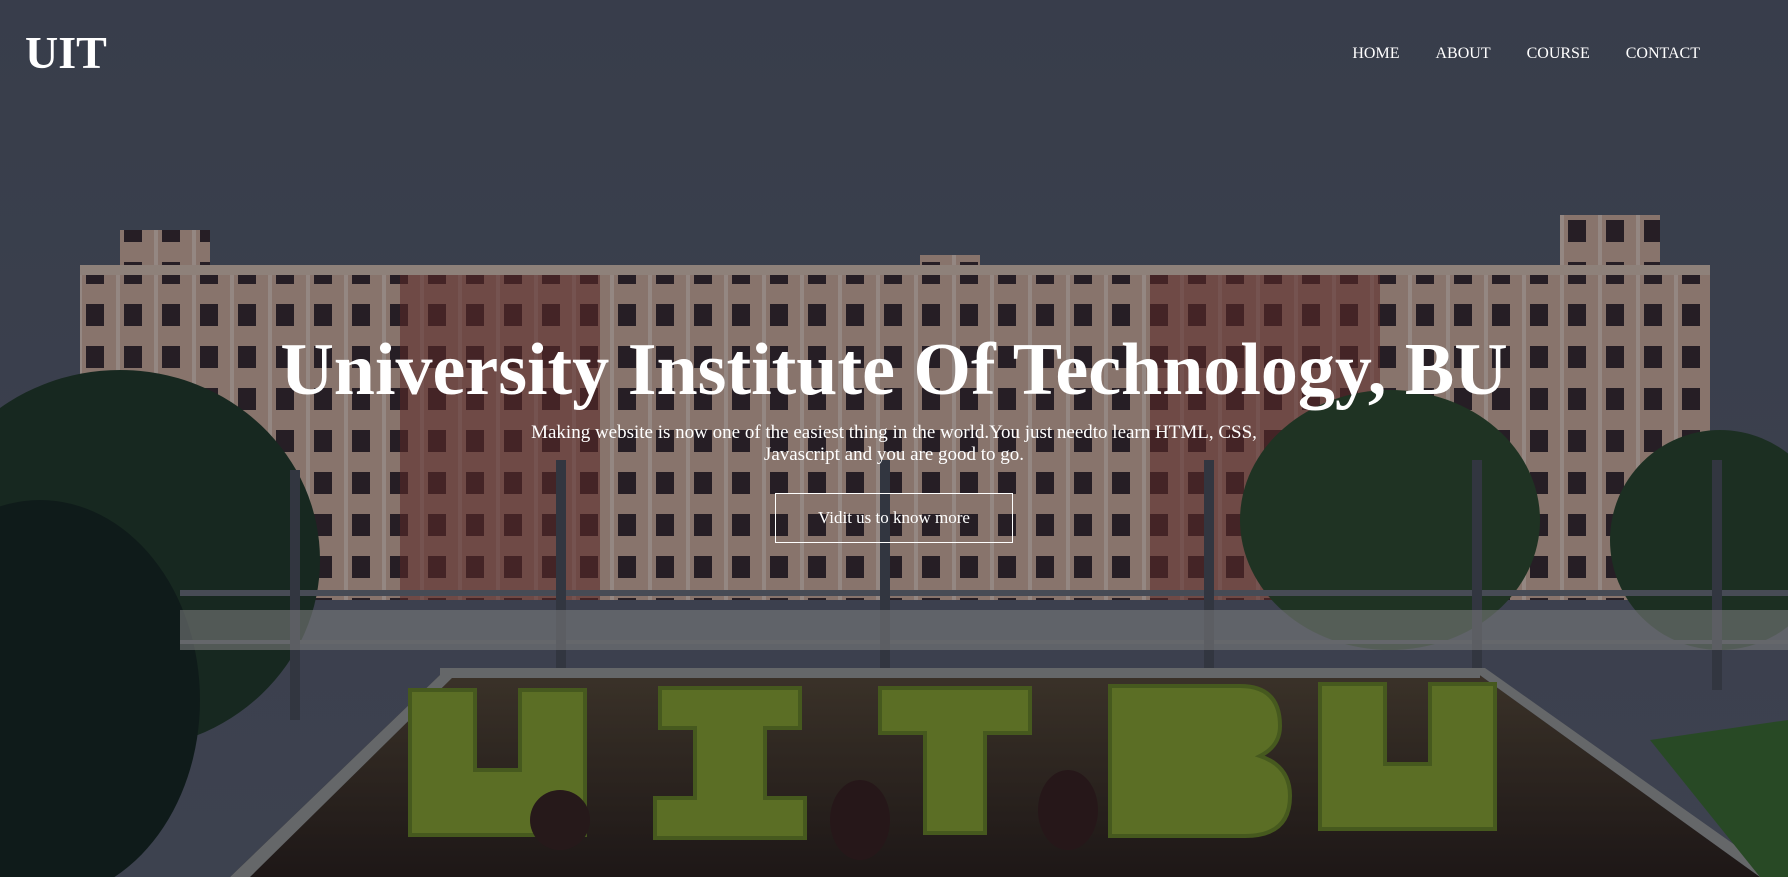 This screenshot has height=877, width=1788. I want to click on visit-us-button: Vidit us to know more, so click(894, 518).